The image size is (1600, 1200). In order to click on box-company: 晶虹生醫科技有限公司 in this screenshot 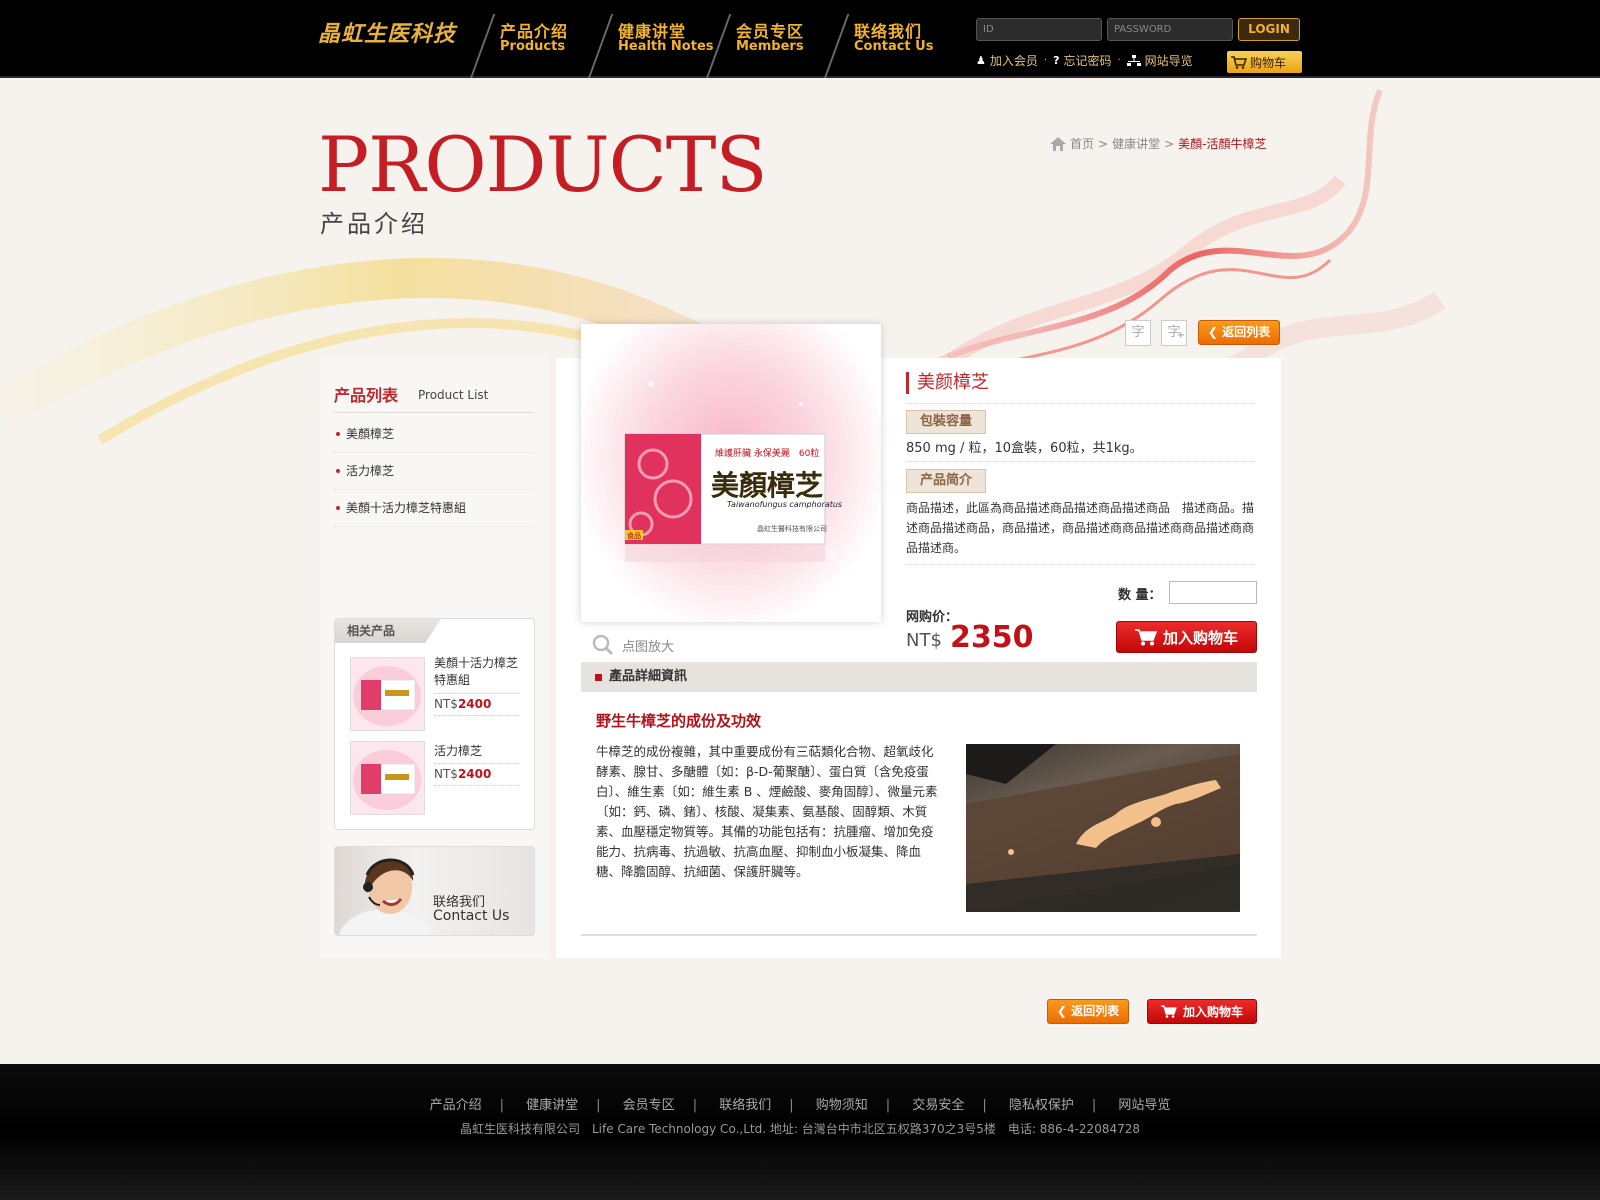, I will do `click(792, 529)`.